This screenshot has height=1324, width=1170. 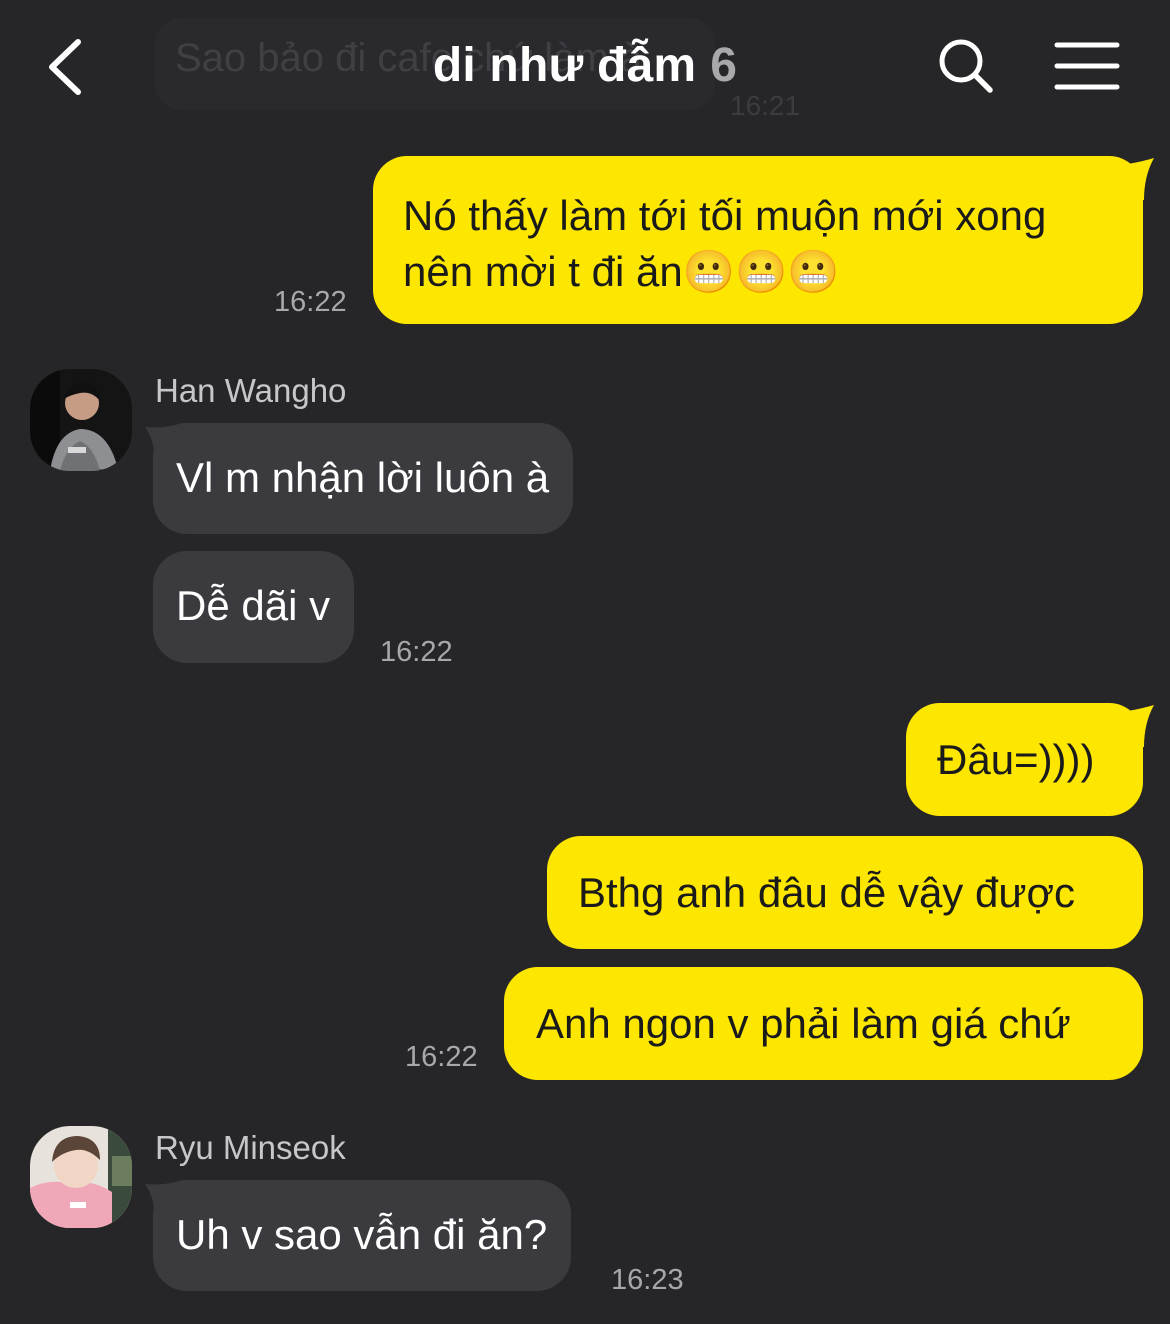 I want to click on sender-name: Ryu Minseok, so click(x=250, y=1147).